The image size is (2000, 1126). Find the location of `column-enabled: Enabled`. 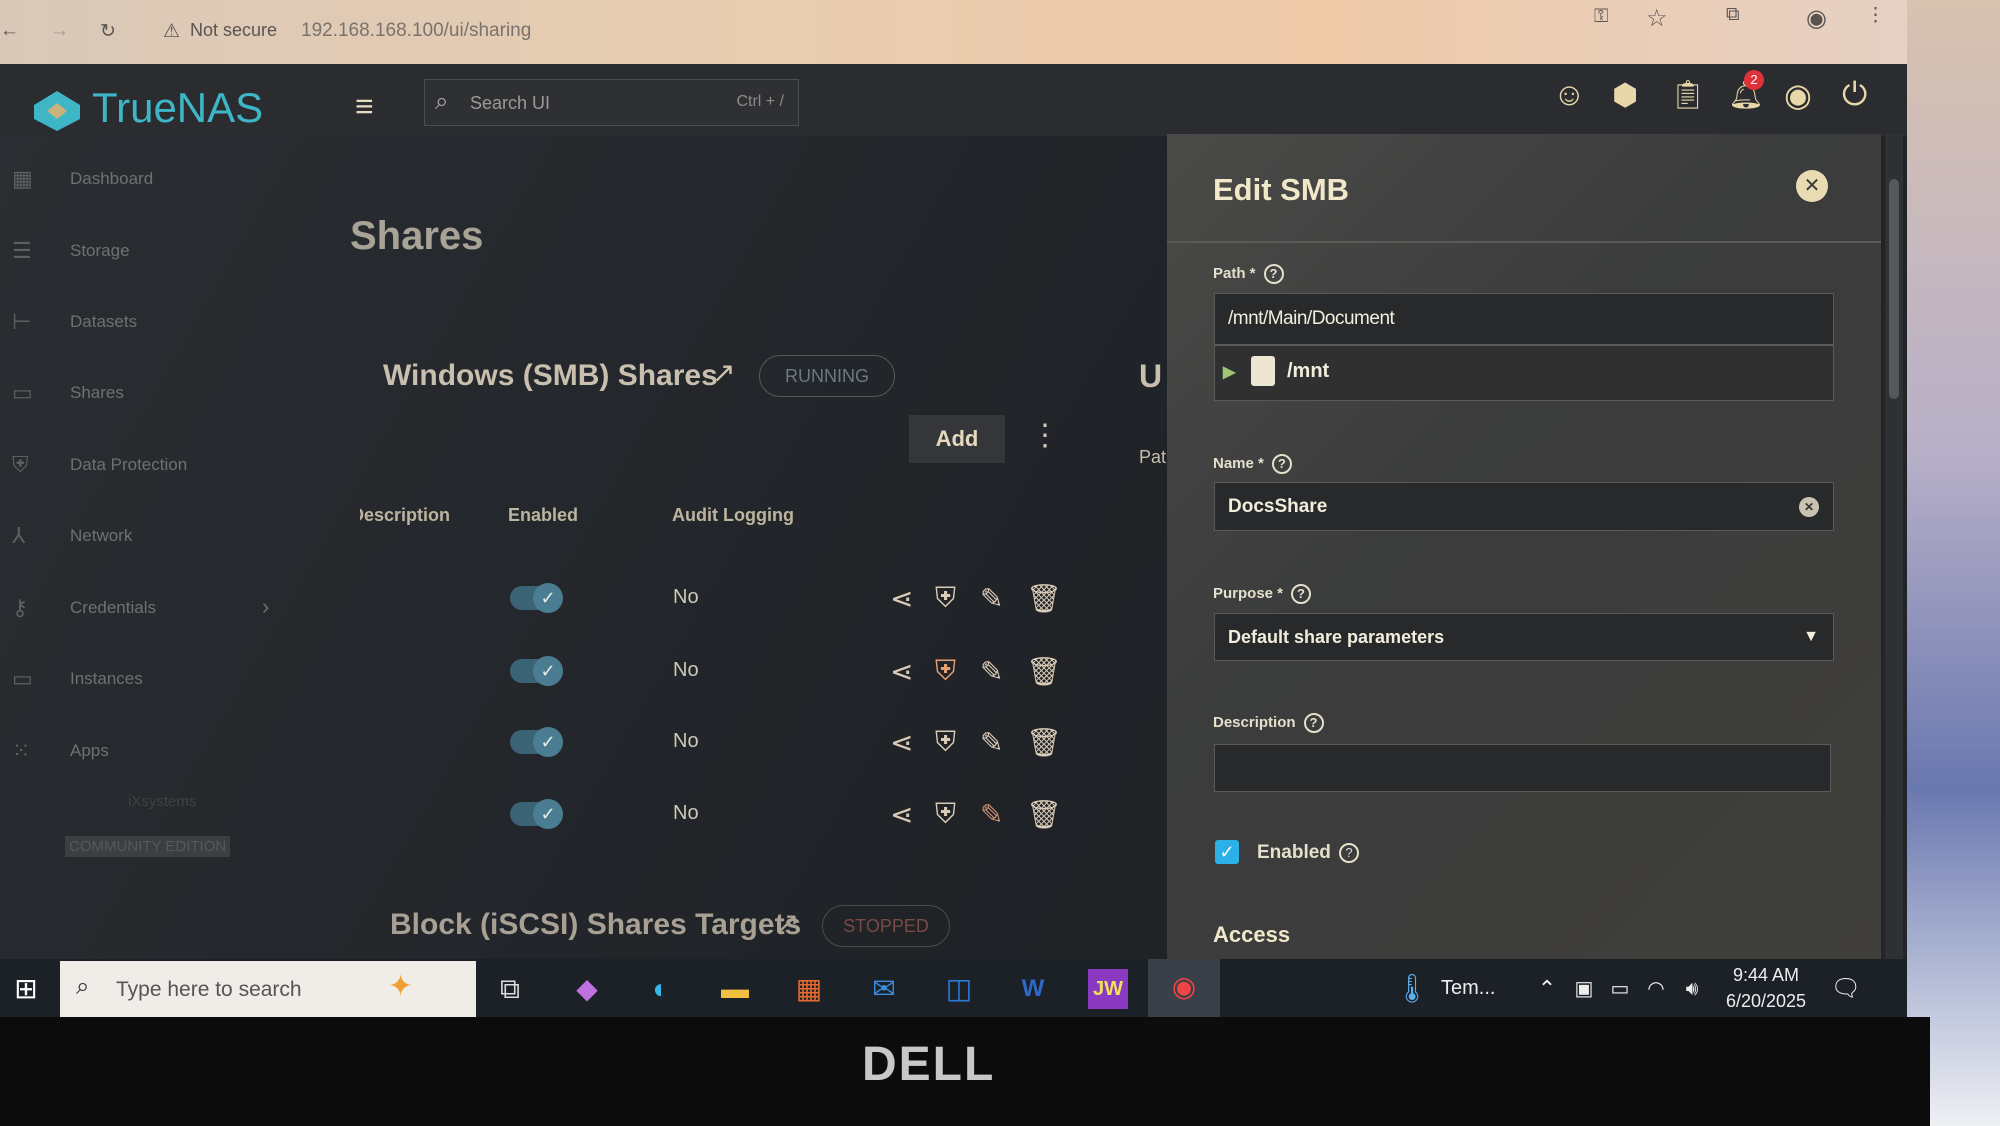

column-enabled: Enabled is located at coordinates (543, 515).